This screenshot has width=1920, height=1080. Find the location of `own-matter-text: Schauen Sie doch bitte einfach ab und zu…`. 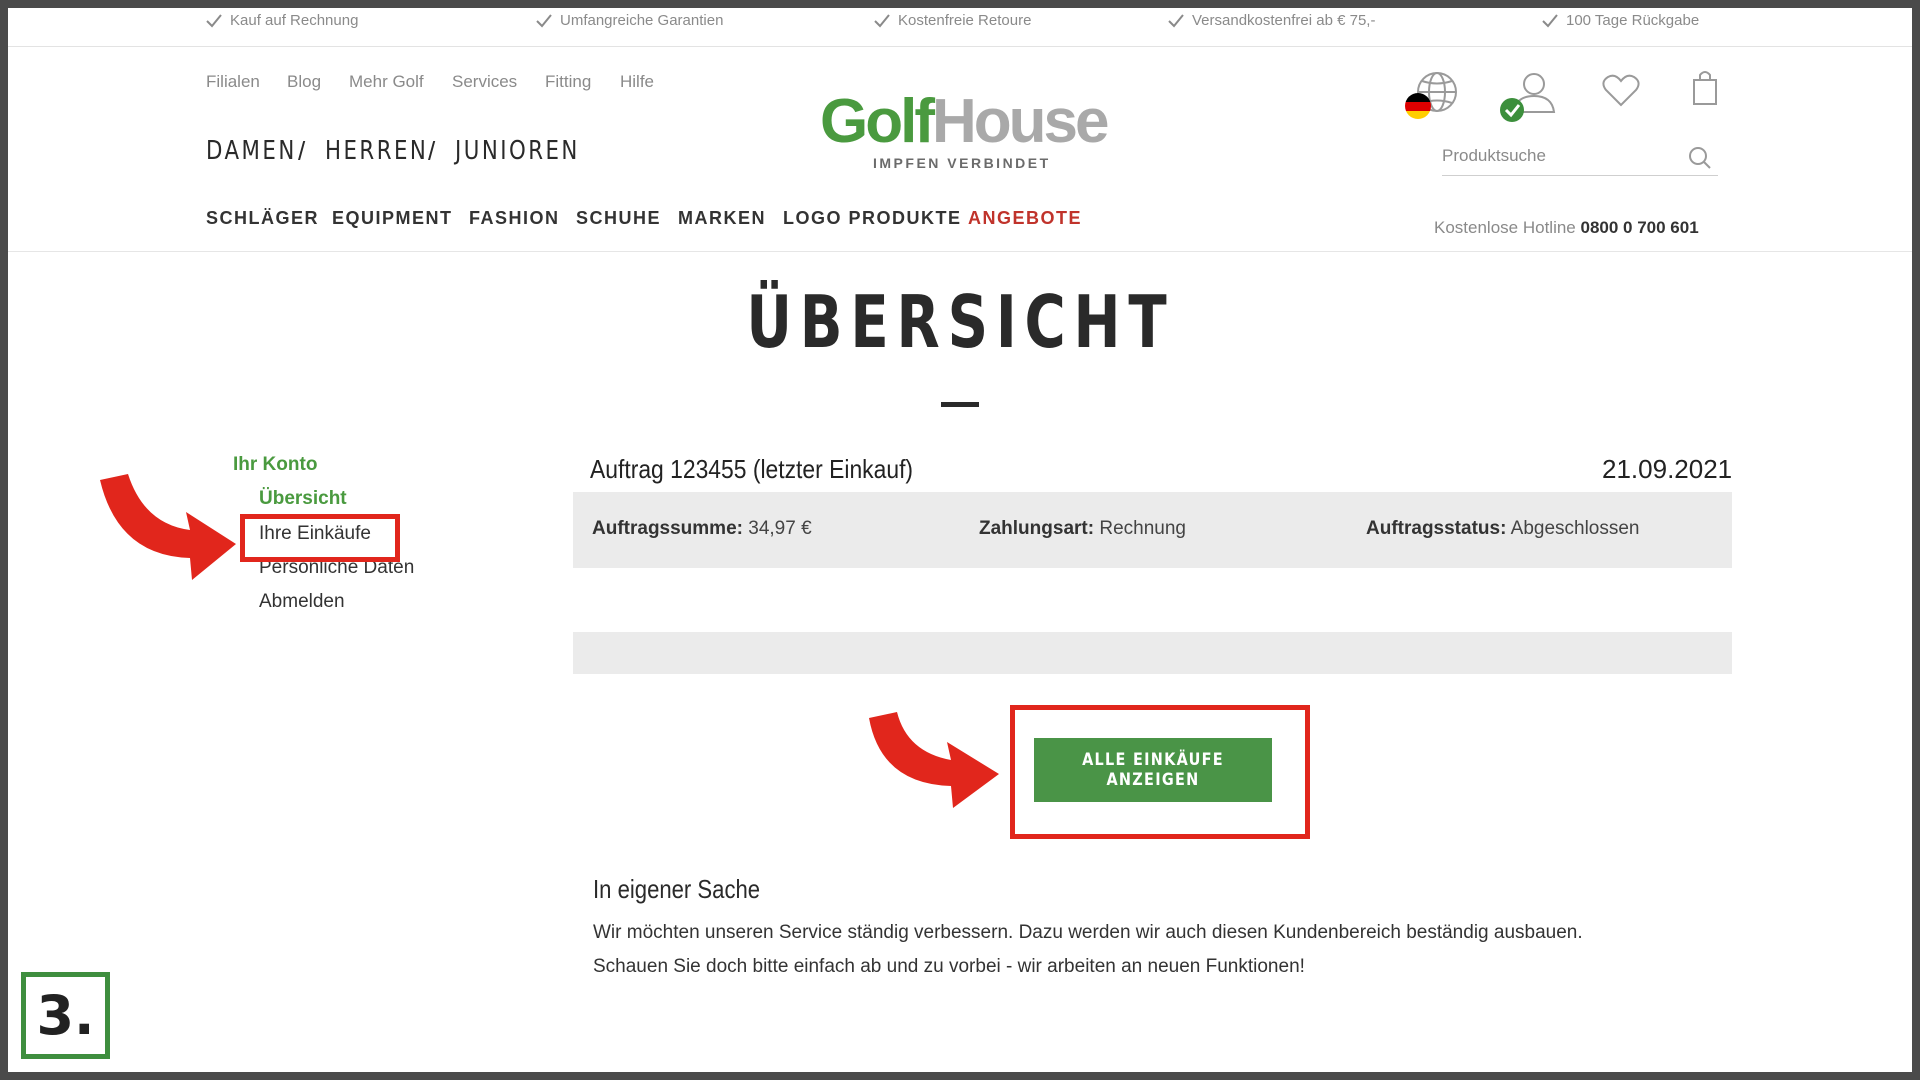

own-matter-text: Schauen Sie doch bitte einfach ab und zu… is located at coordinates (949, 966).